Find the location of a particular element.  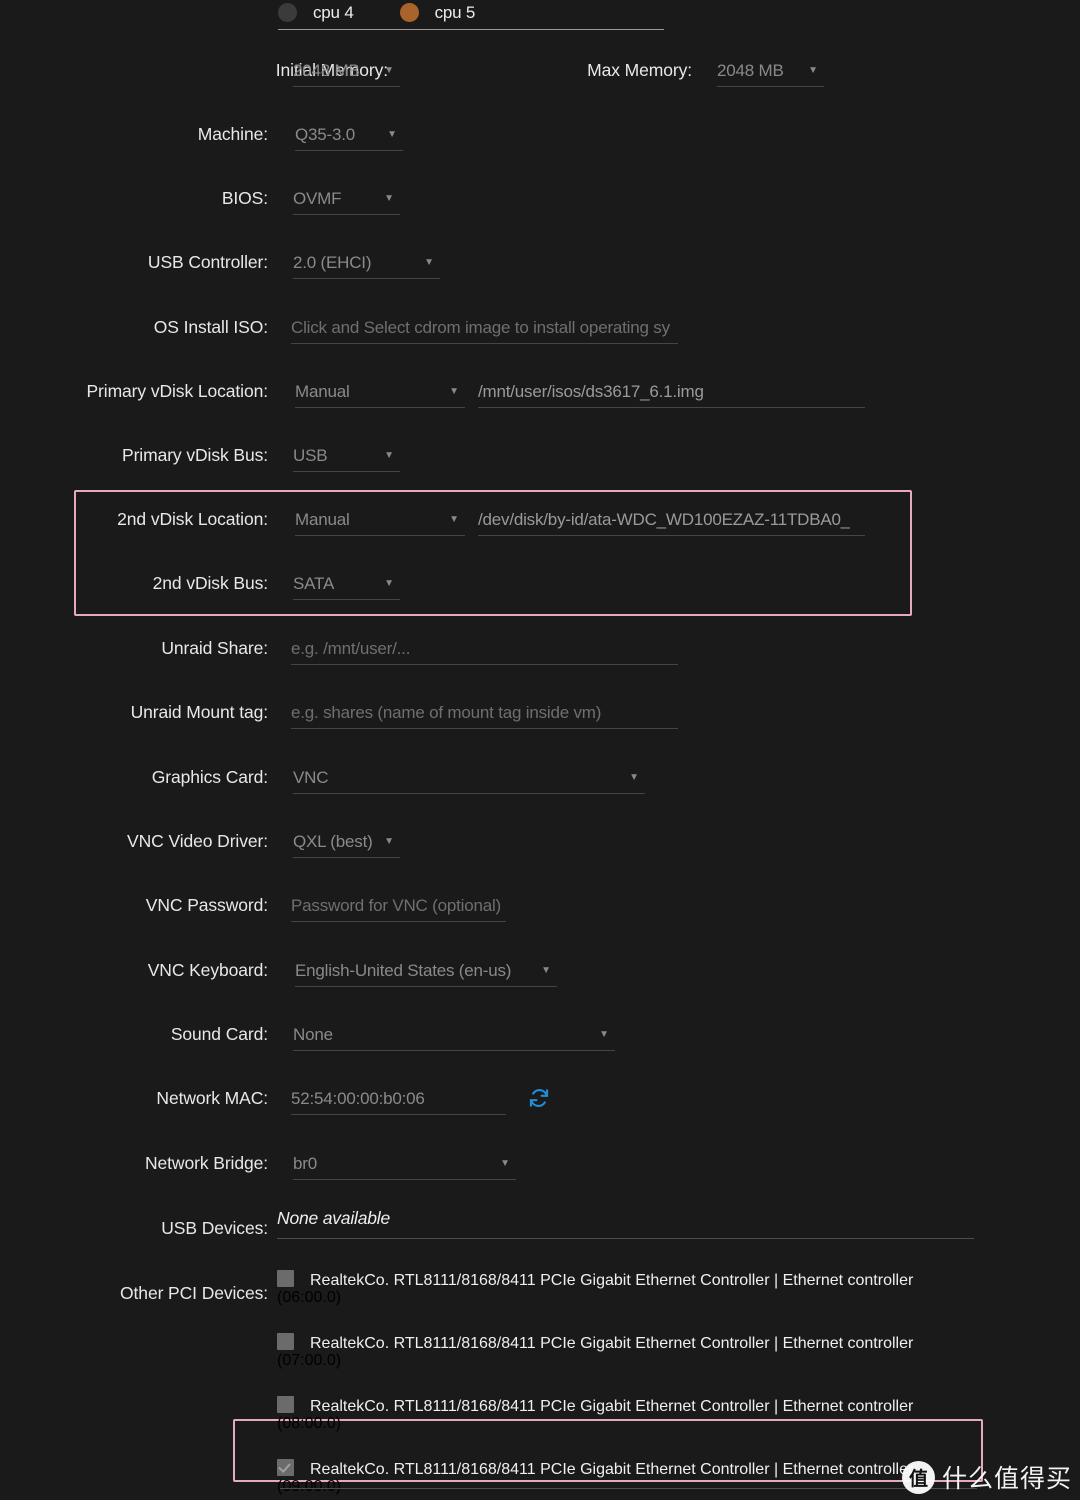

label-os-install-iso: OS Install ISO: is located at coordinates (210, 327).